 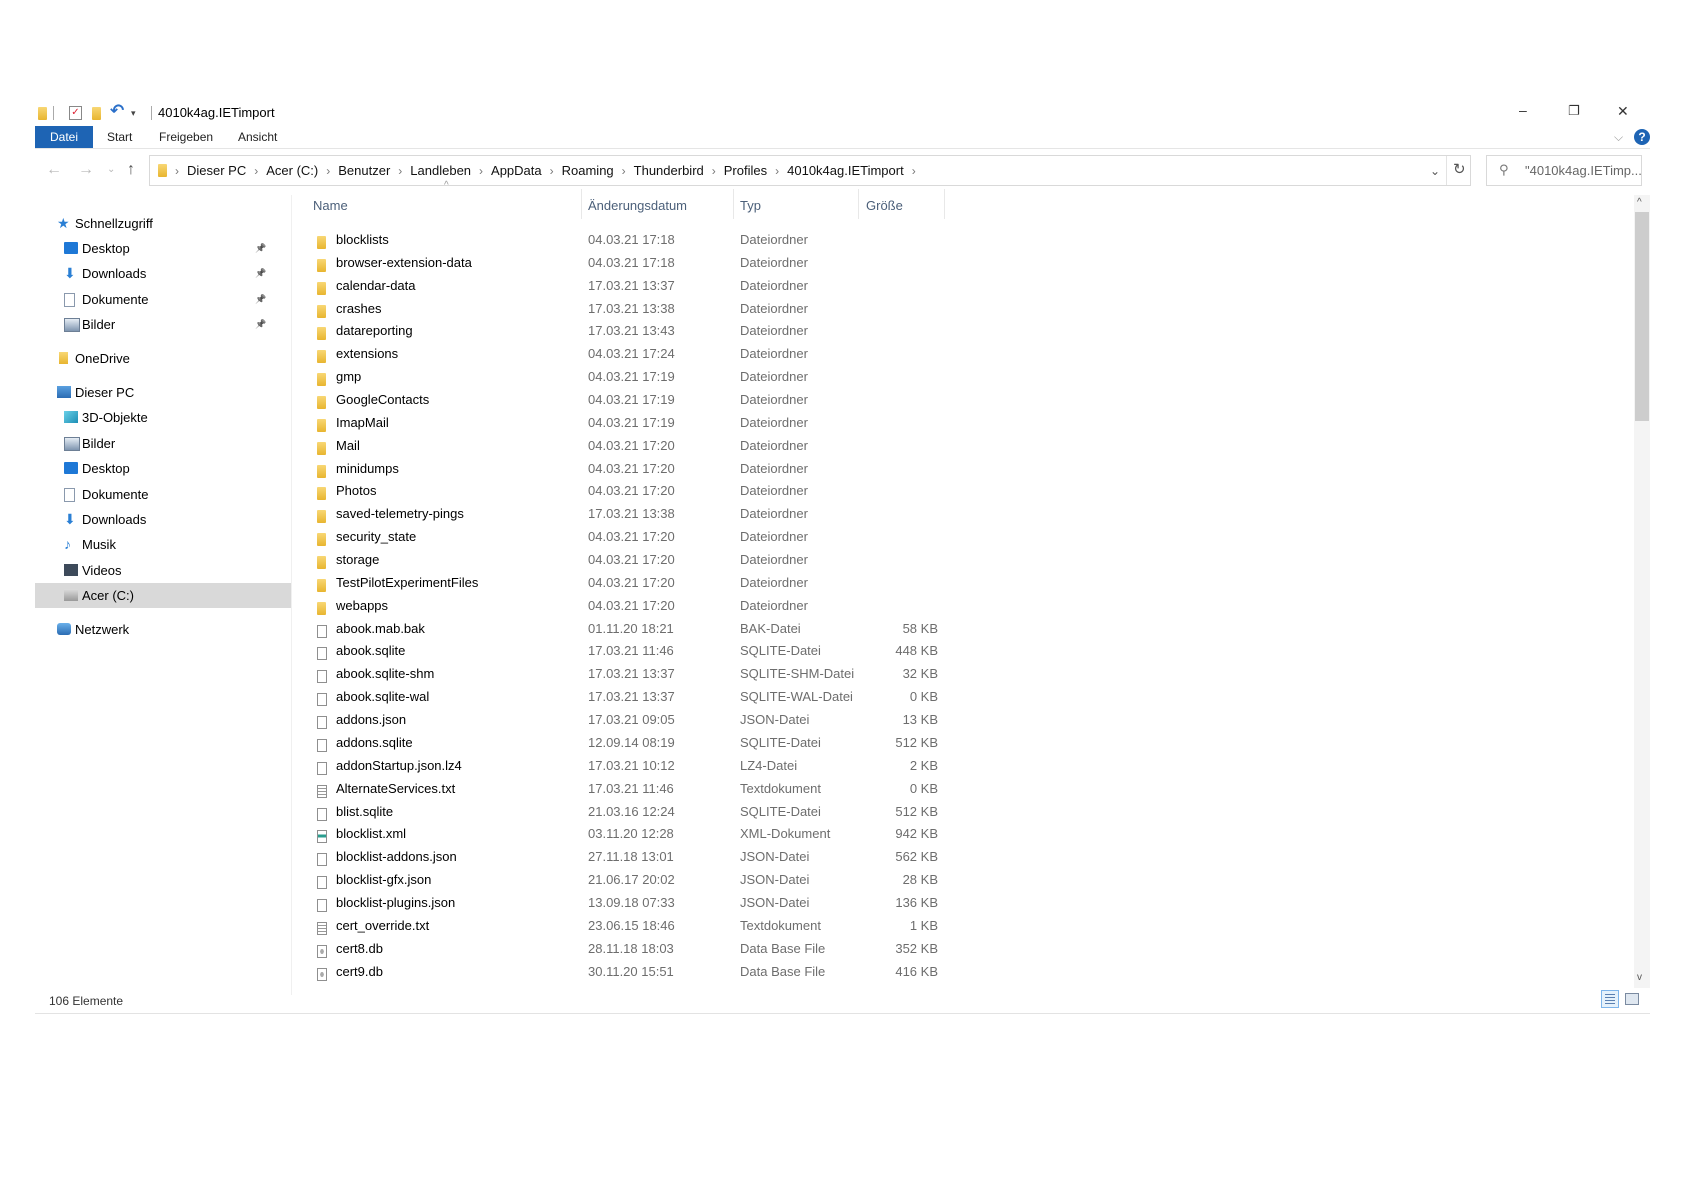 I want to click on tab-start: Start, so click(x=119, y=137).